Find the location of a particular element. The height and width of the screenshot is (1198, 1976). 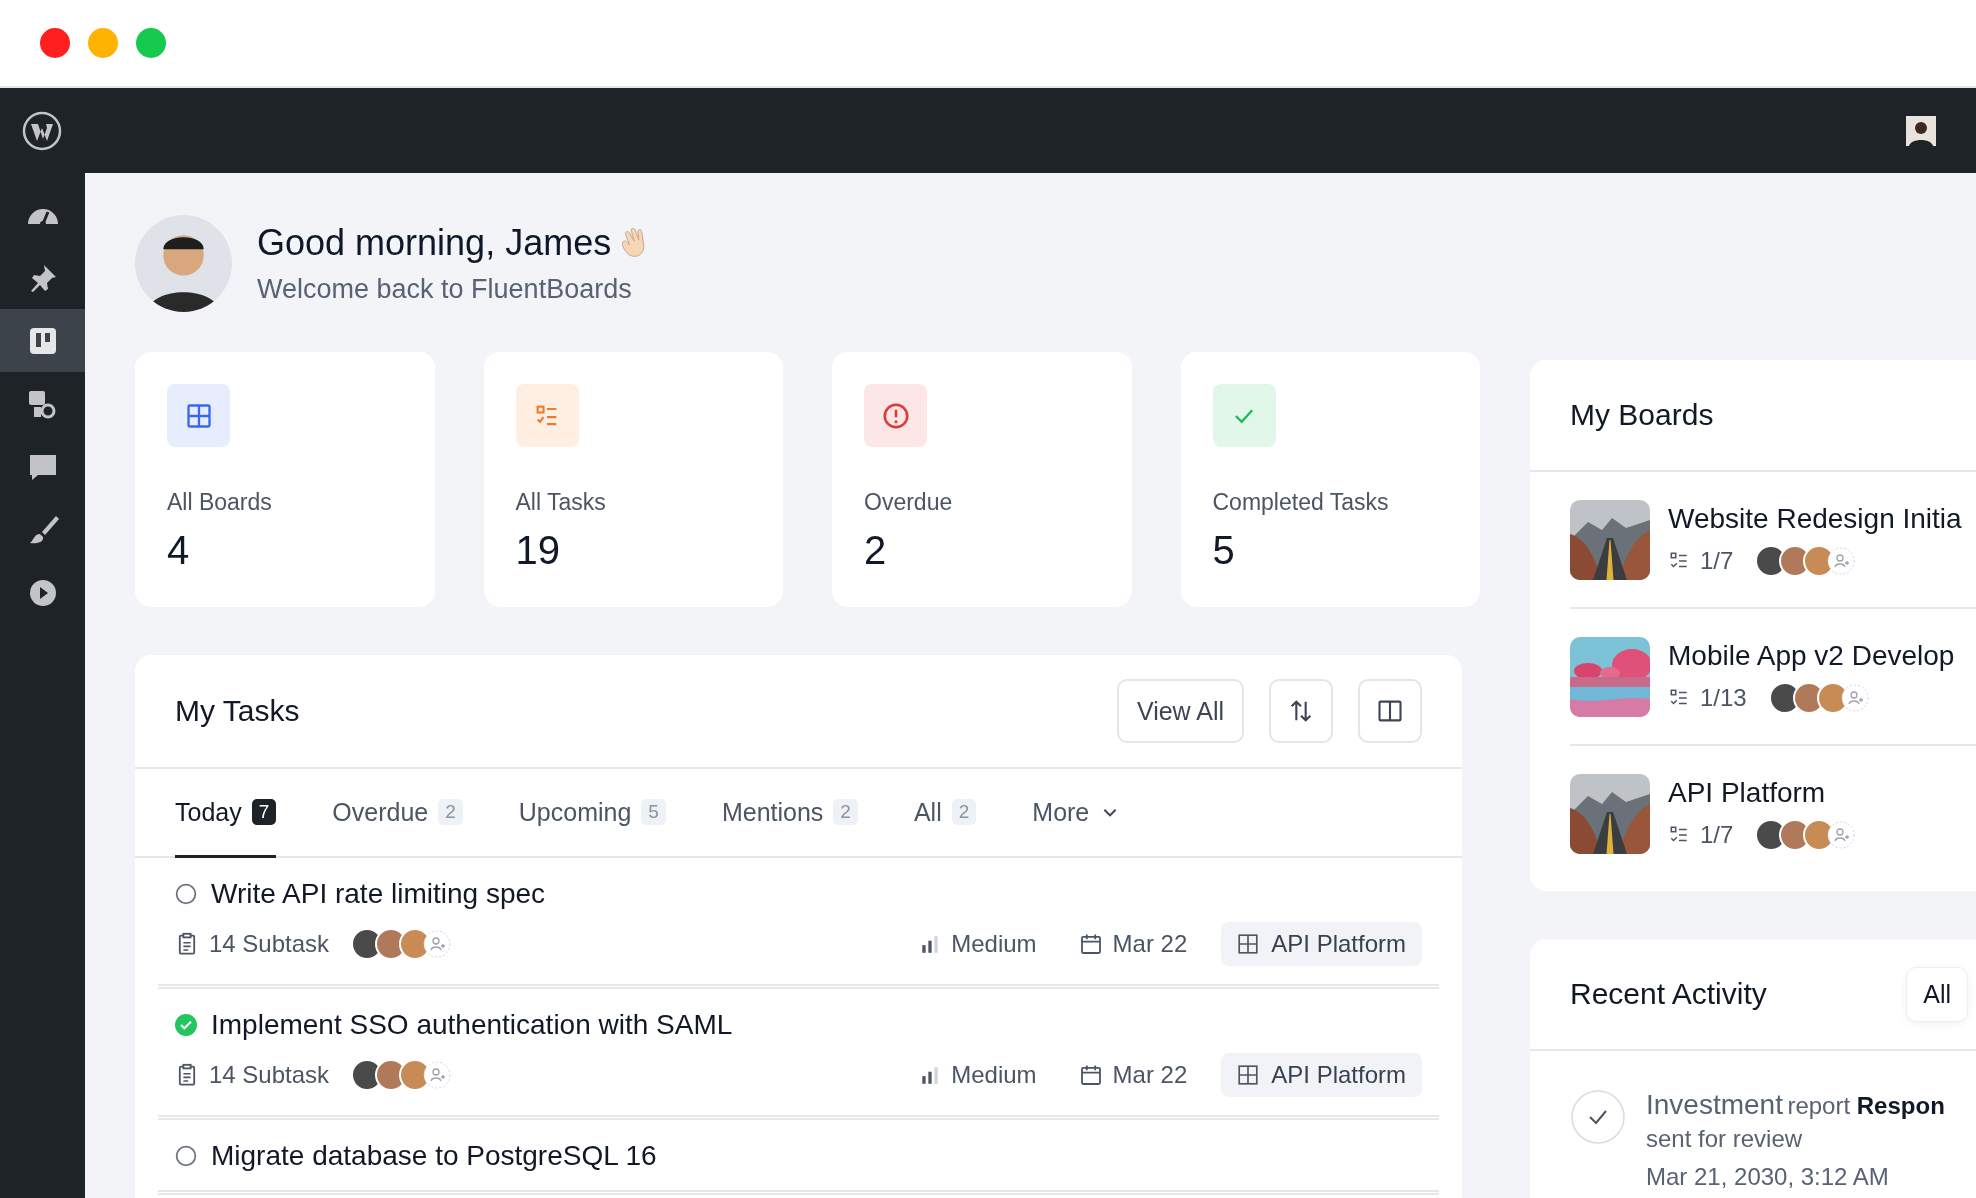

tab: Upcoming 5 is located at coordinates (592, 813).